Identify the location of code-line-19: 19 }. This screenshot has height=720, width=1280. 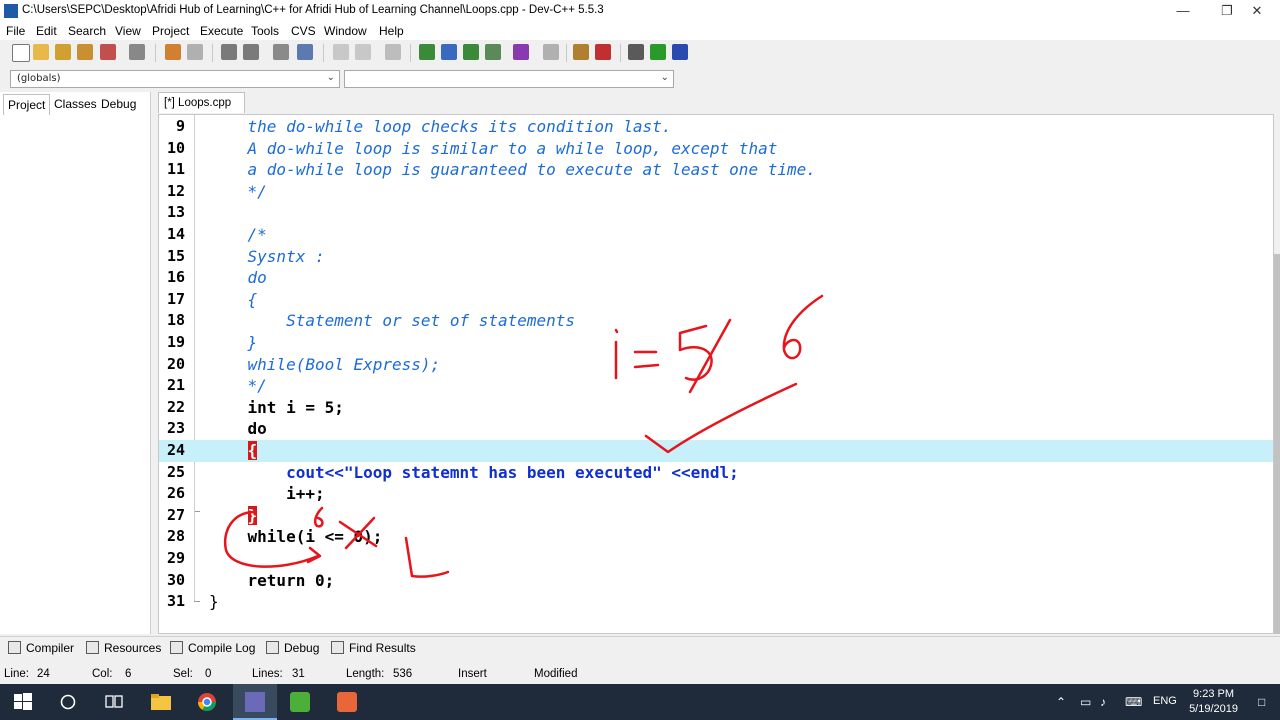
(212, 342).